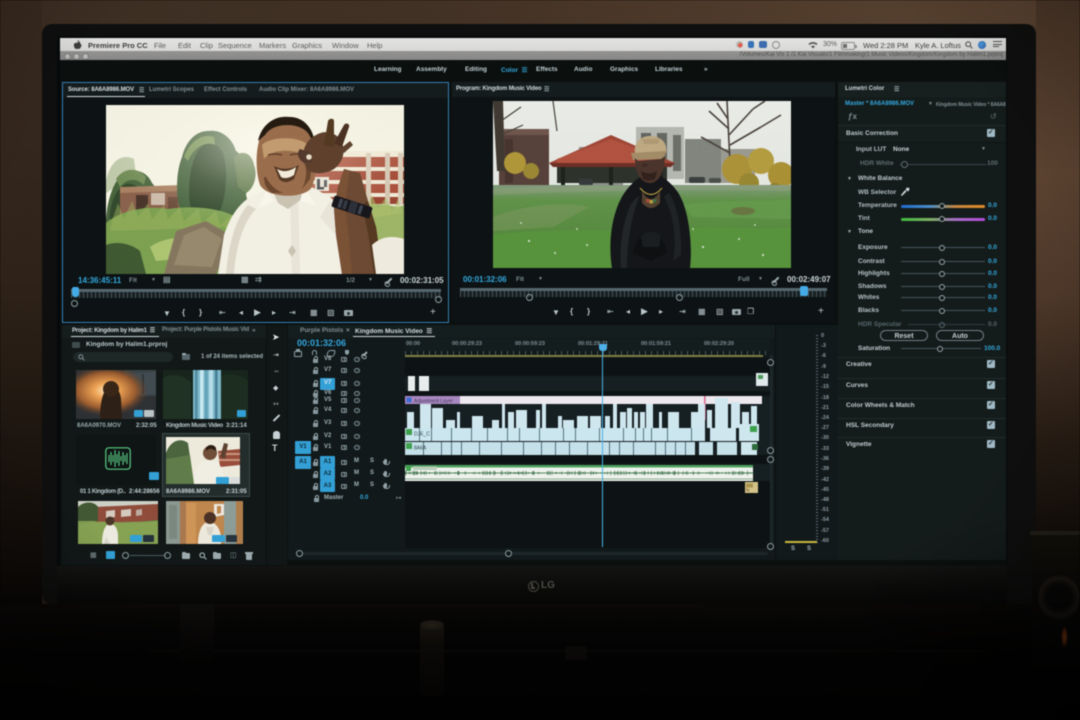 Image resolution: width=1080 pixels, height=720 pixels. Describe the element at coordinates (433, 402) in the screenshot. I see `svg-text: Adjustment Layer` at that location.